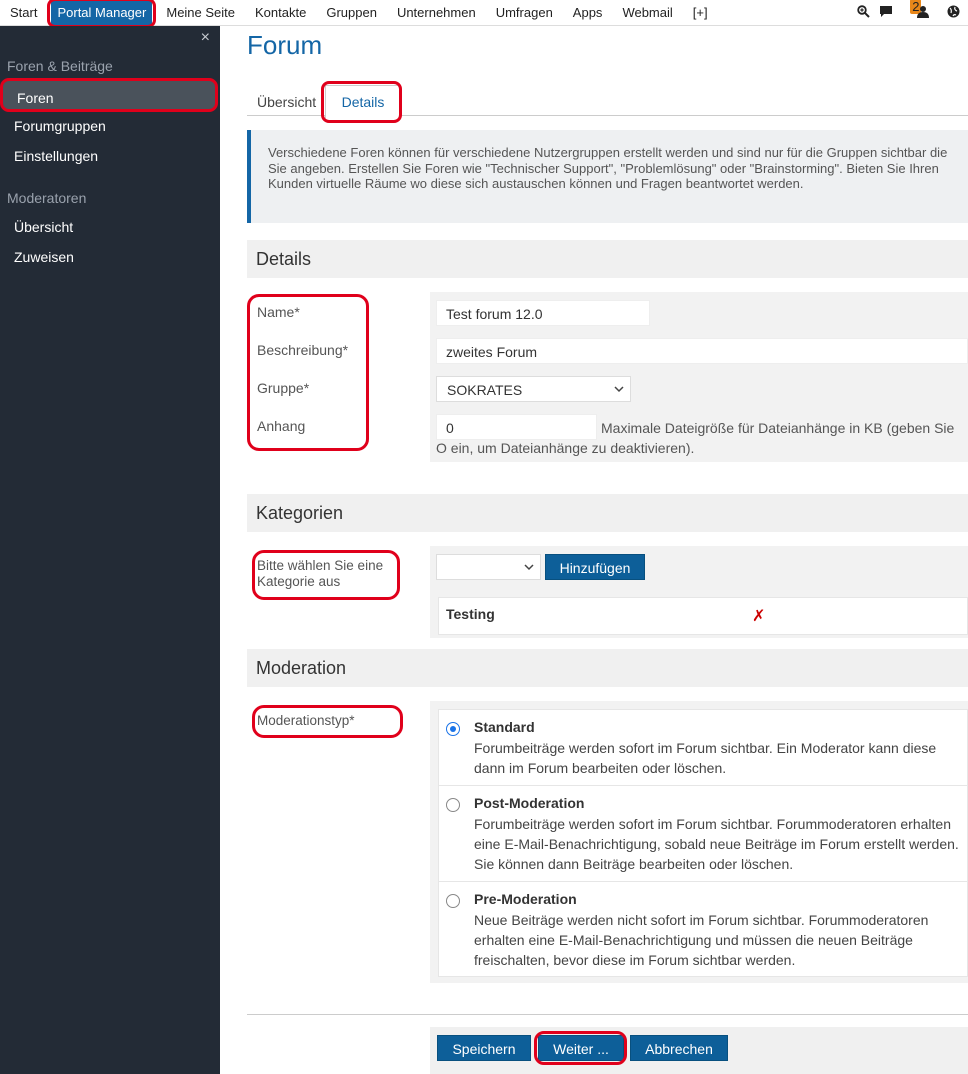 The image size is (968, 1074). I want to click on top-icons: 2, so click(908, 13).